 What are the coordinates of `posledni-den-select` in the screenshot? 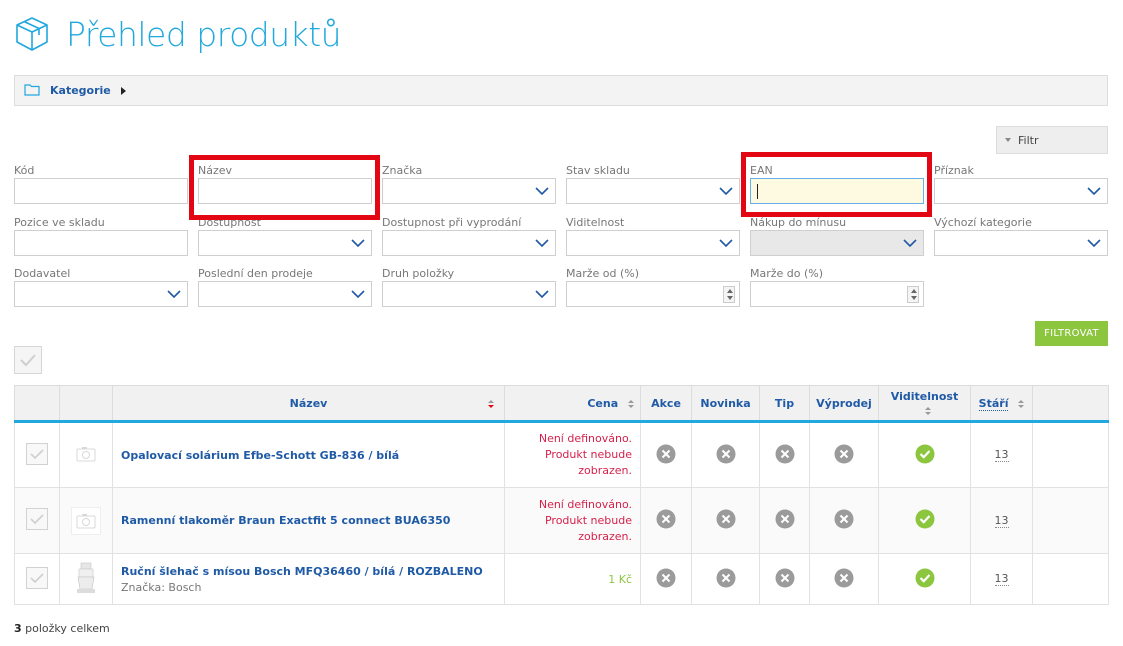 It's located at (285, 294).